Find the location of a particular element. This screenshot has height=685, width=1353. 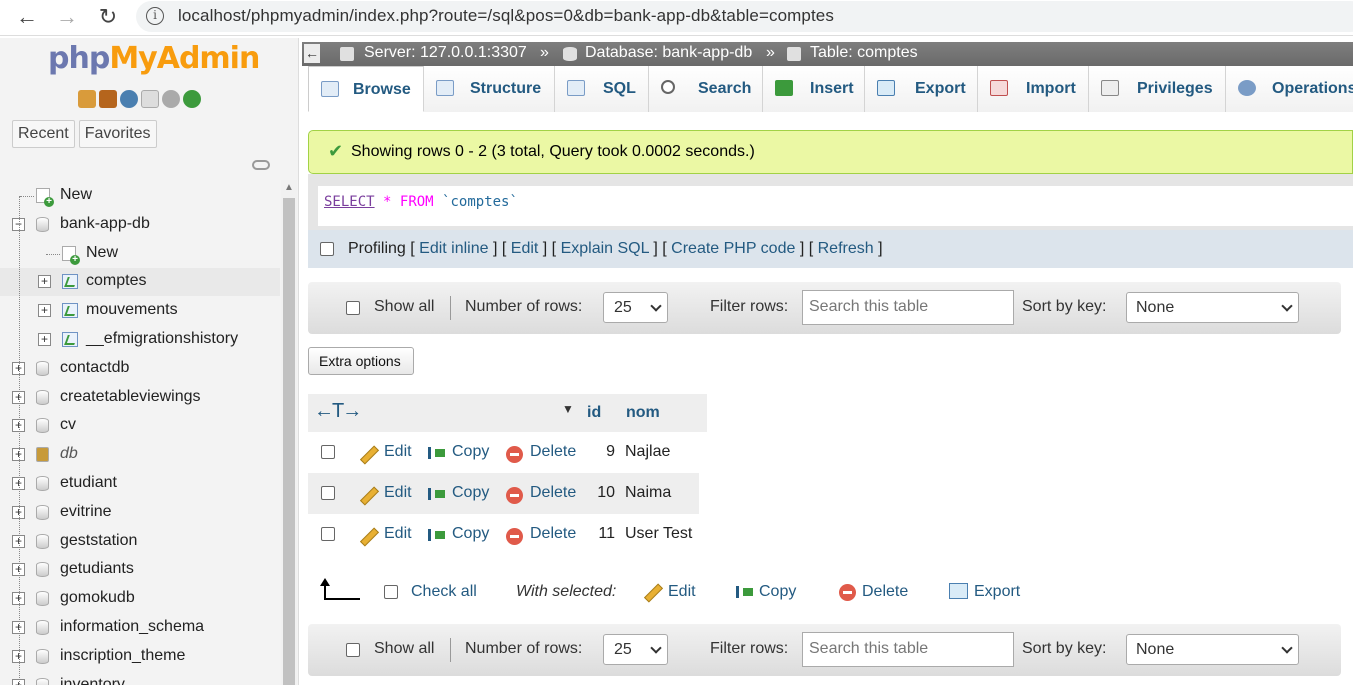

tab-privileges: Privileges is located at coordinates (1157, 89).